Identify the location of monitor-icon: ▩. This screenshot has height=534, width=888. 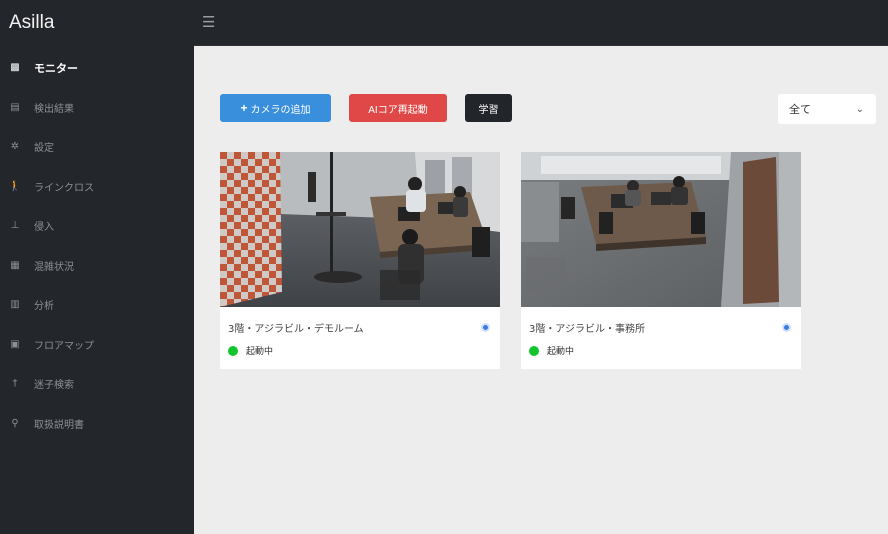
(15, 68).